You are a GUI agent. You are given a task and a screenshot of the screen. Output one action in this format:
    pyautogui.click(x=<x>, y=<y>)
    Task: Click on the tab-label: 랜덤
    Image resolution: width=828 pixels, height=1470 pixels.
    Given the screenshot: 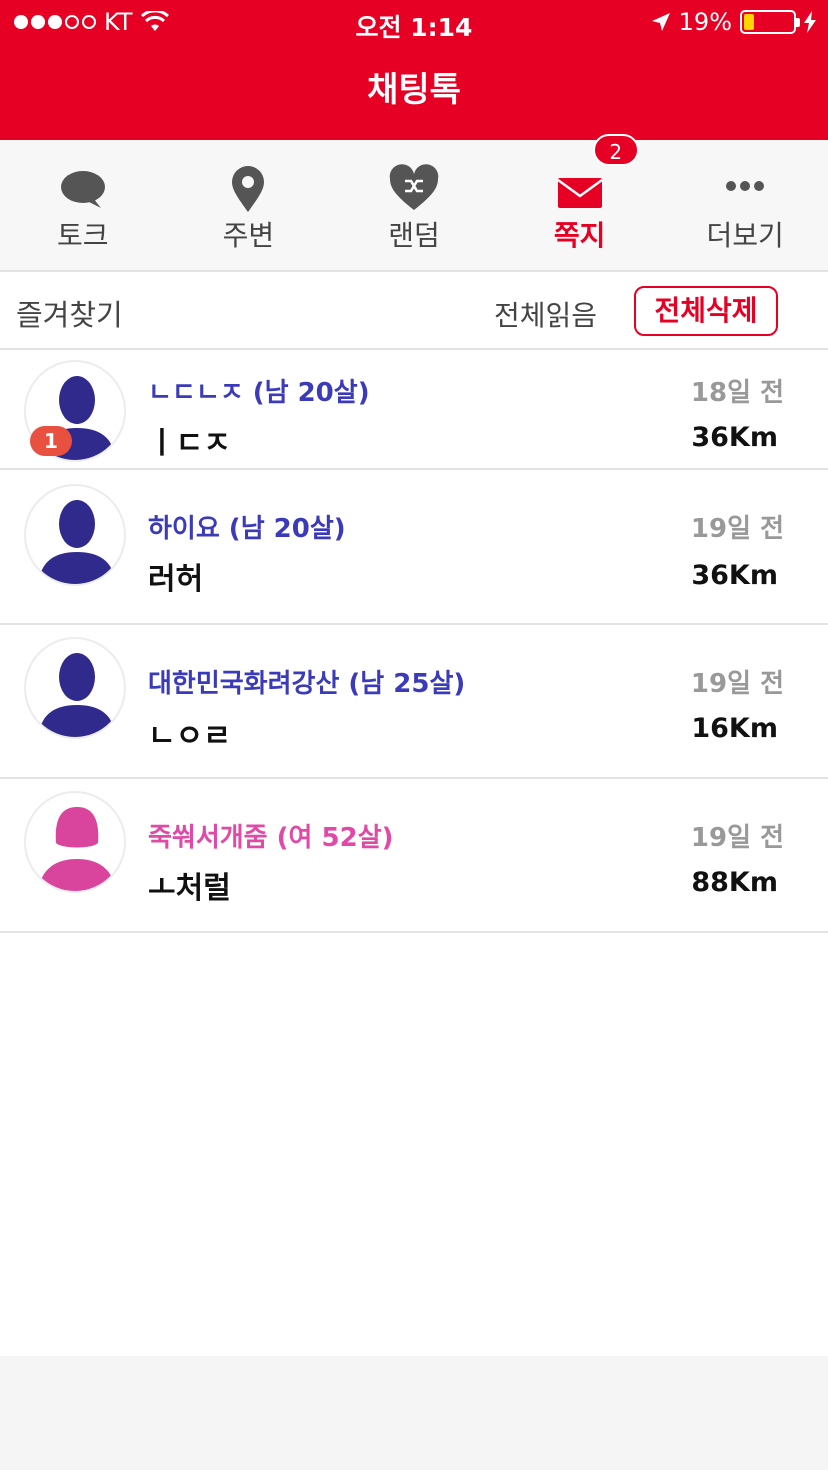 What is the action you would take?
    pyautogui.click(x=414, y=235)
    